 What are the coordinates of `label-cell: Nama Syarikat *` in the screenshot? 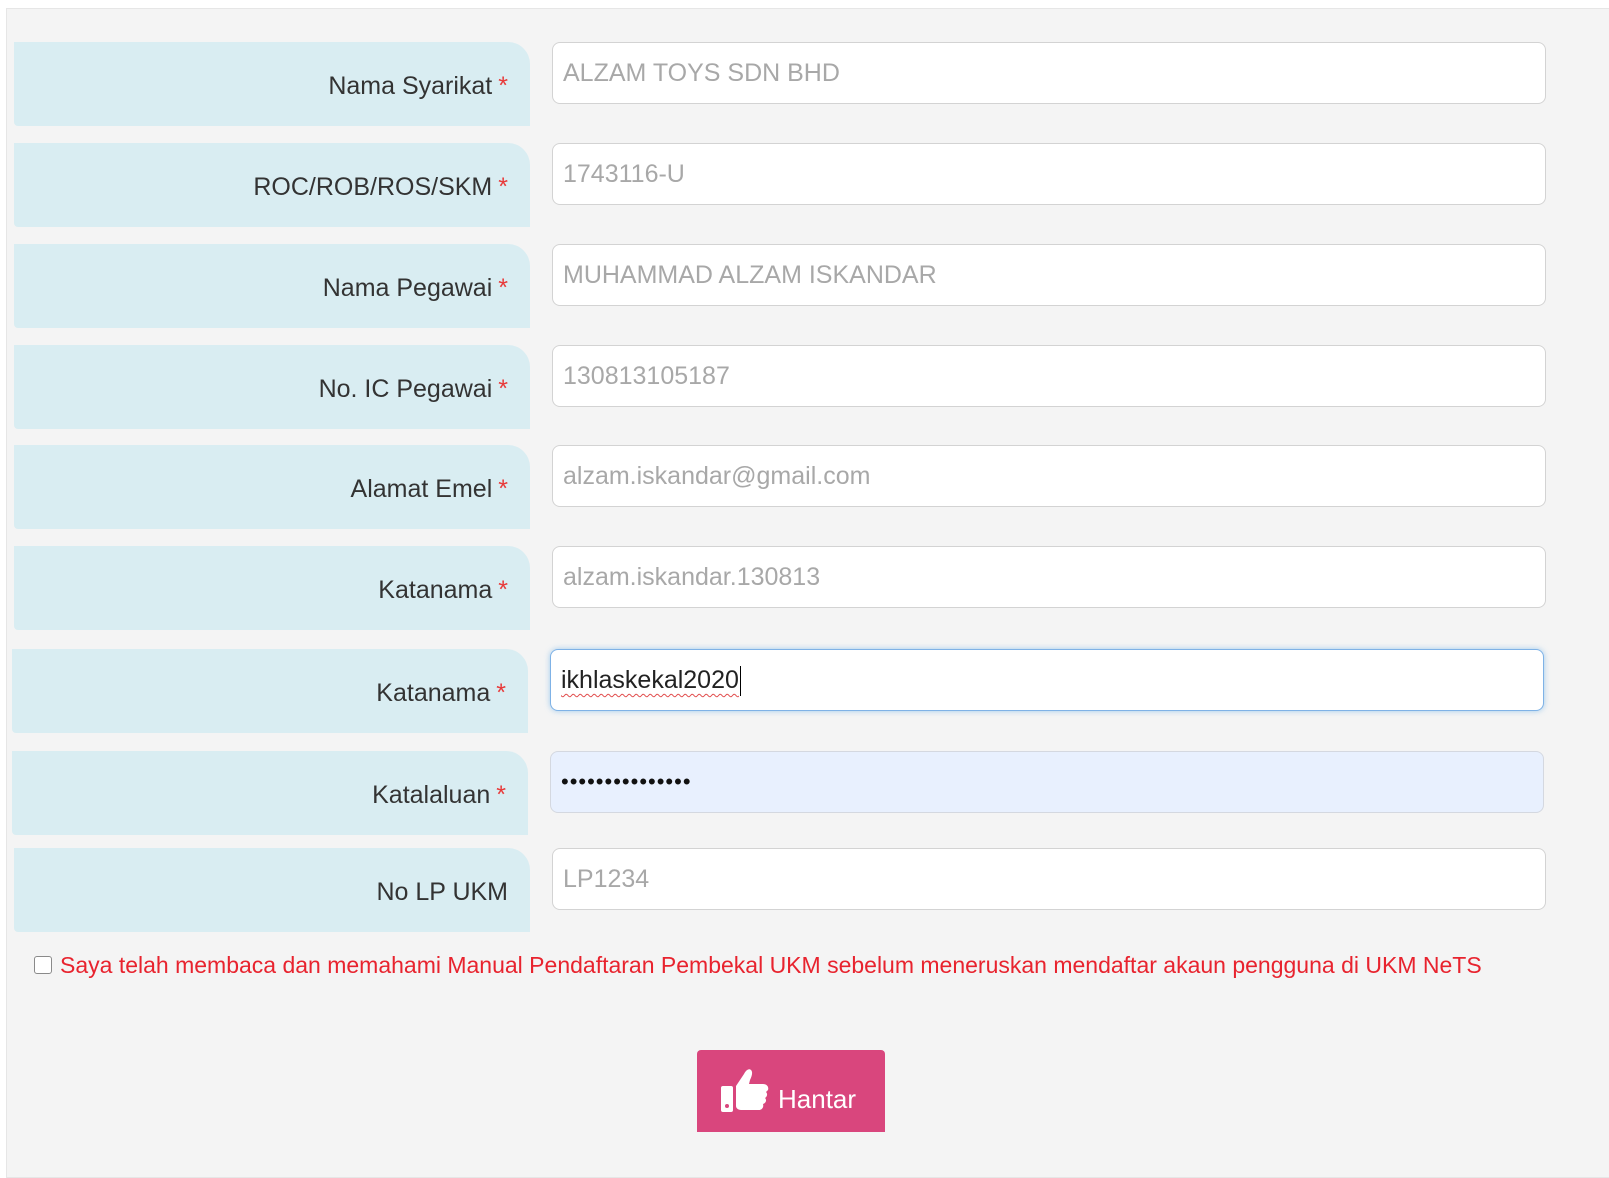 It's located at (272, 84).